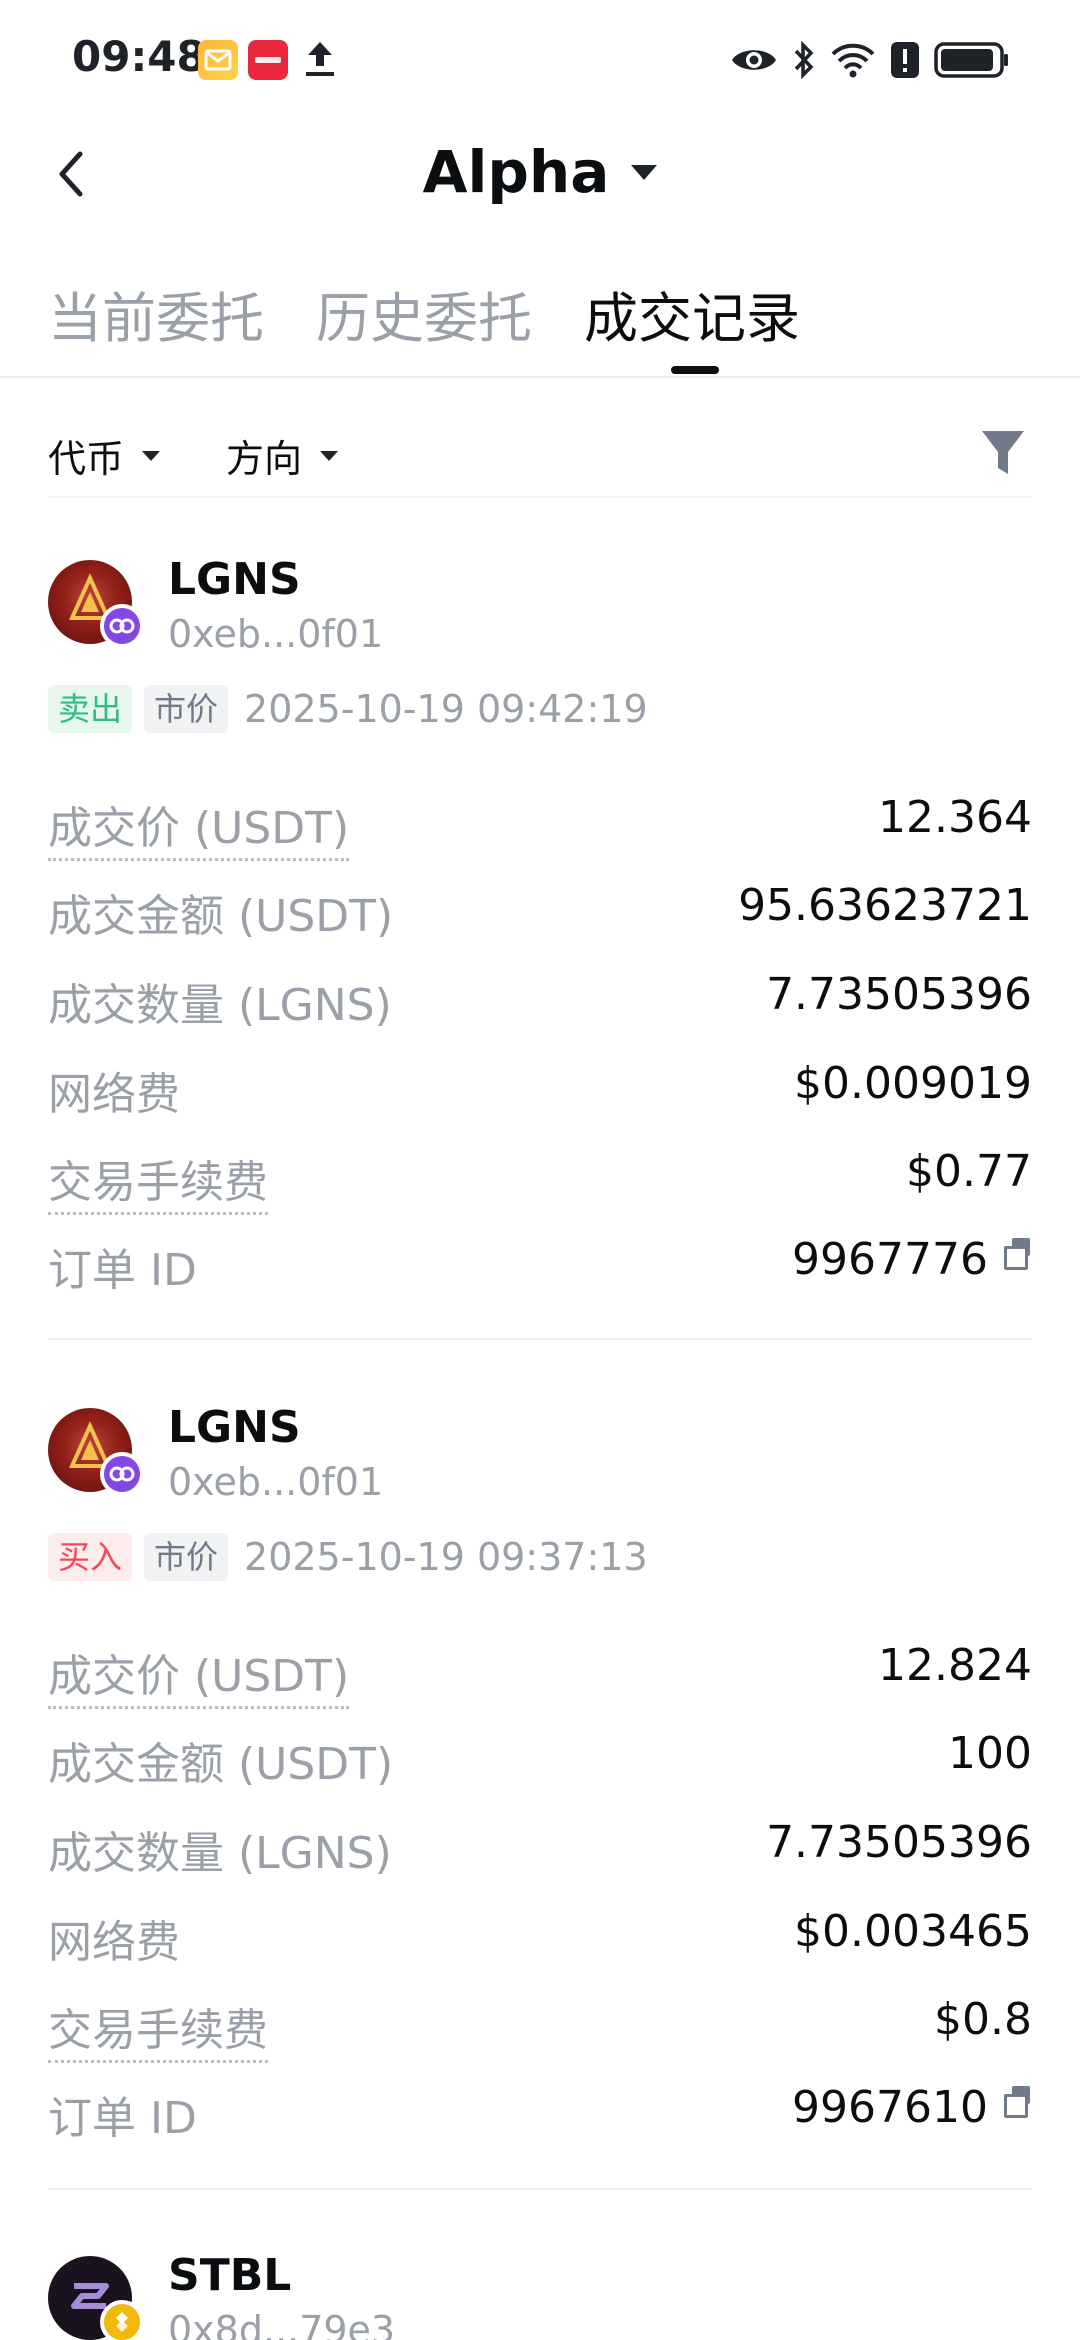 This screenshot has height=2340, width=1080. Describe the element at coordinates (695, 370) in the screenshot. I see `active-tab-indicator` at that location.